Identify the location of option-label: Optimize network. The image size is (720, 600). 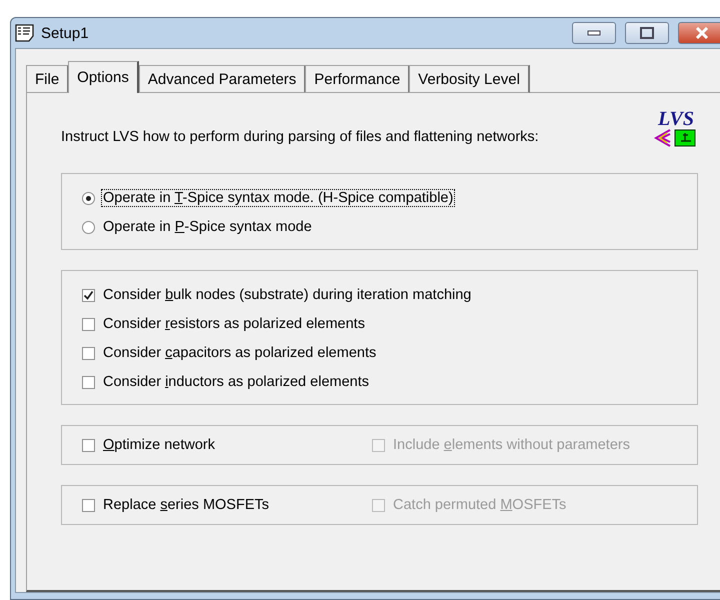
(159, 445).